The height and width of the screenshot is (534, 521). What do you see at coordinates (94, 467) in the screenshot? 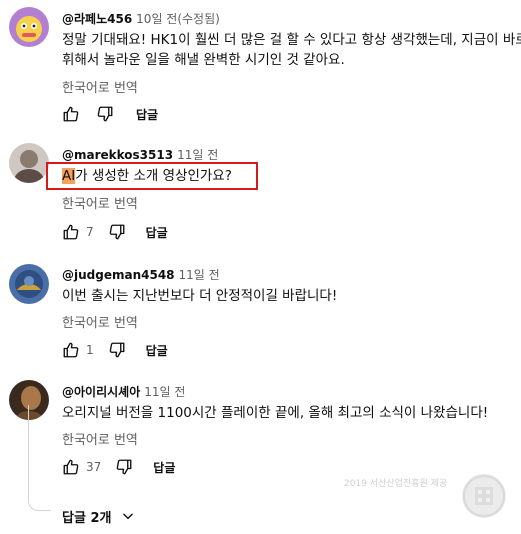
I see `like-count: 37` at bounding box center [94, 467].